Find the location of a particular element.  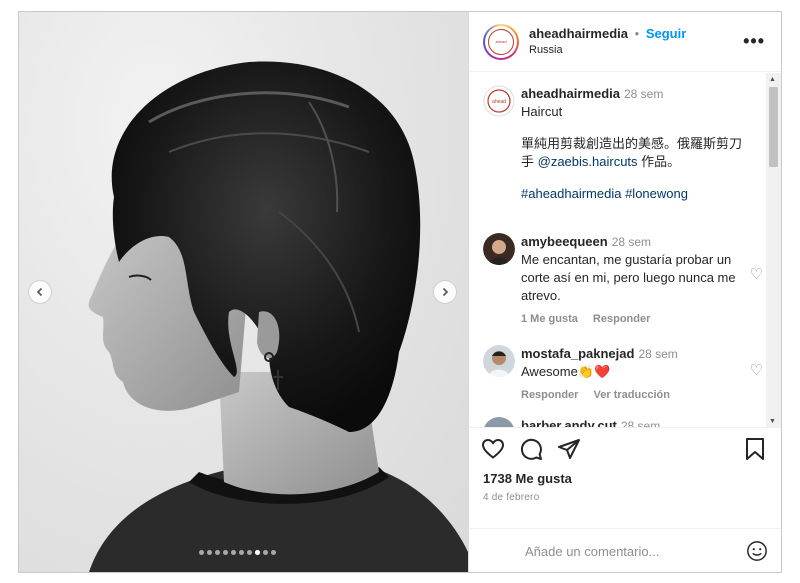

caption-body-text: 手 is located at coordinates (529, 161).